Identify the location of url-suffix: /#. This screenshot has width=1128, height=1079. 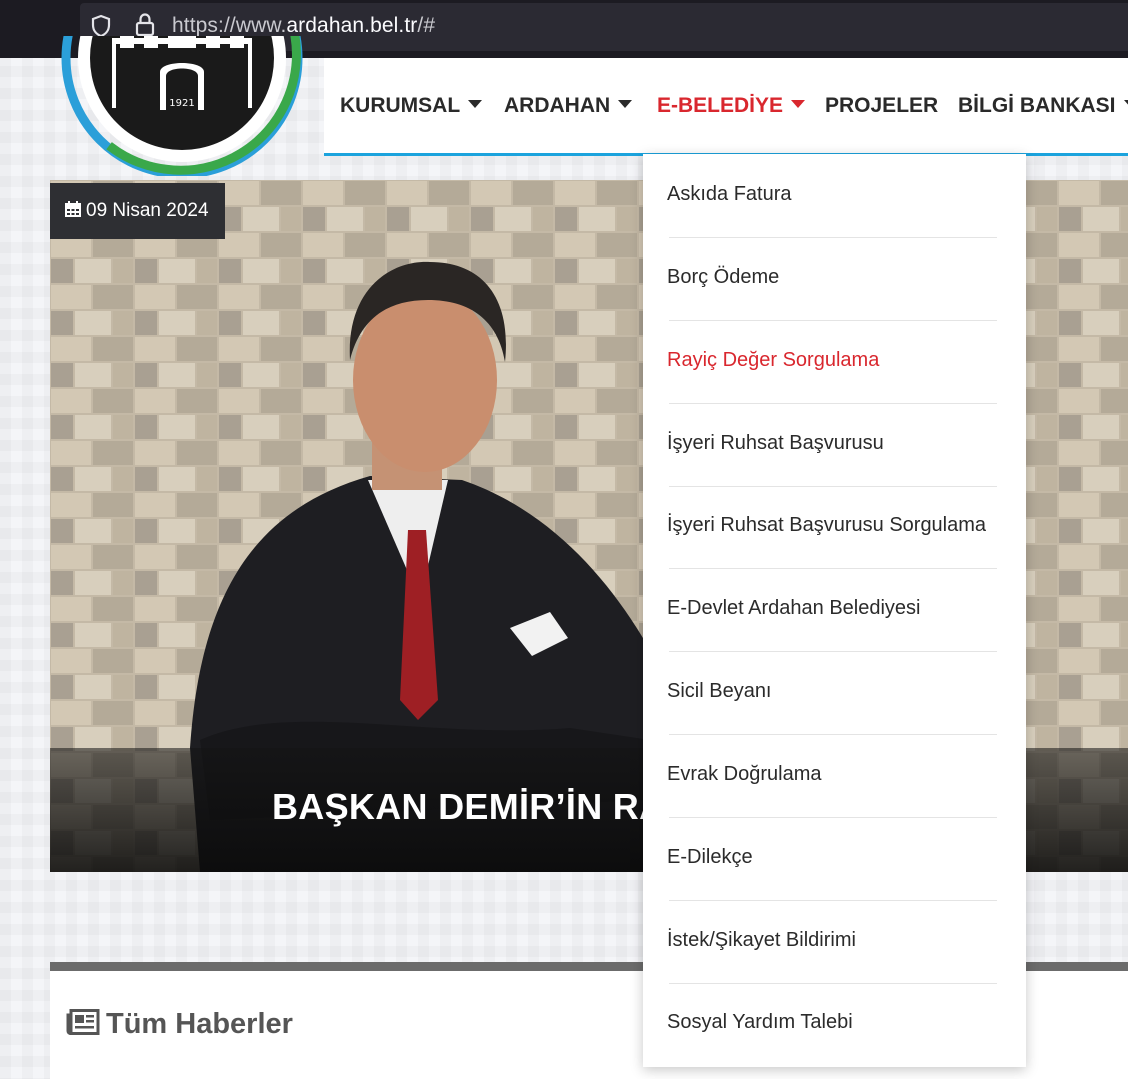
(426, 25).